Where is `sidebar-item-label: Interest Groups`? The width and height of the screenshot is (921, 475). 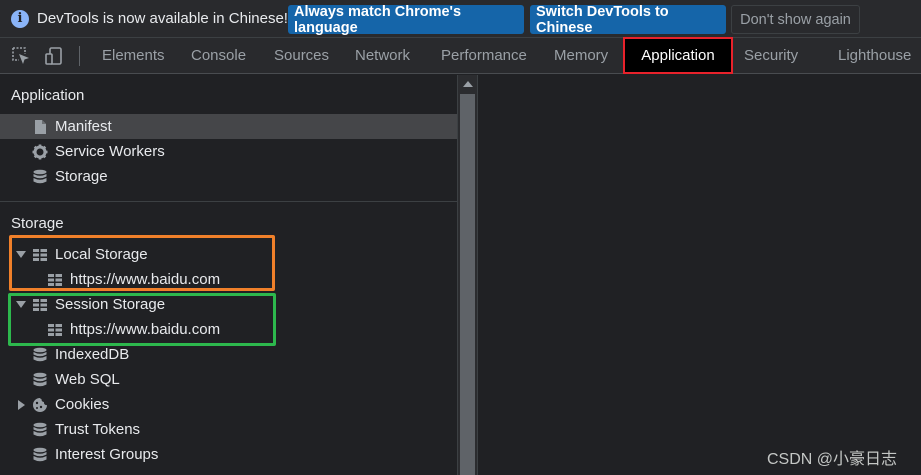 sidebar-item-label: Interest Groups is located at coordinates (107, 454).